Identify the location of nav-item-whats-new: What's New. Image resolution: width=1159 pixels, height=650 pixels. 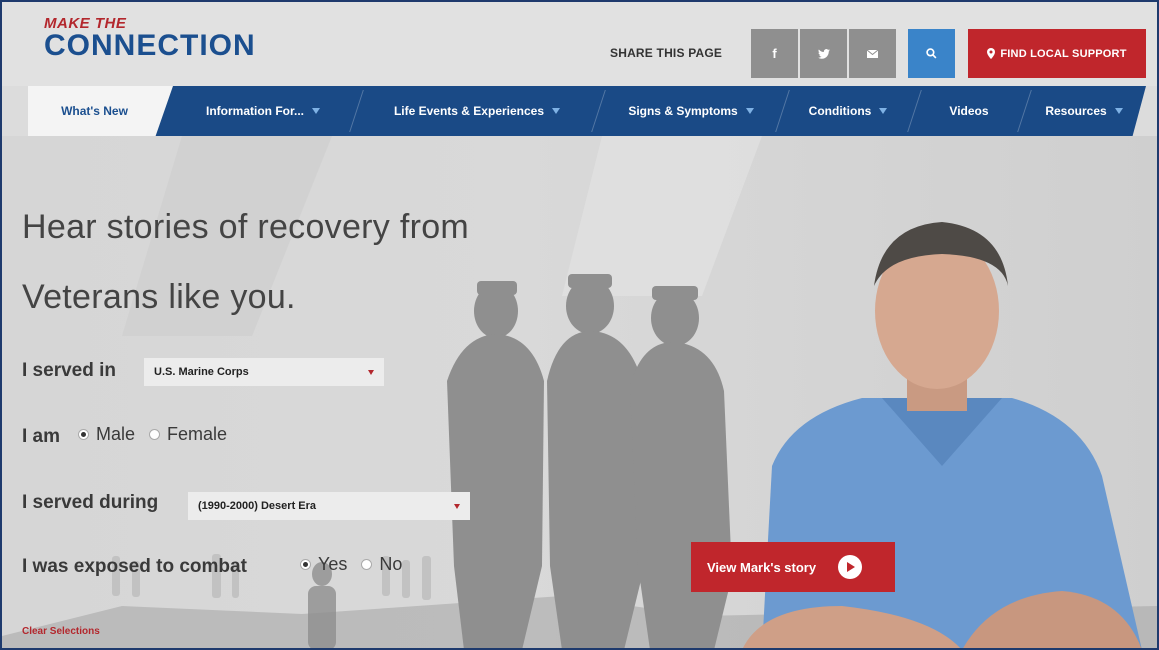
(94, 111).